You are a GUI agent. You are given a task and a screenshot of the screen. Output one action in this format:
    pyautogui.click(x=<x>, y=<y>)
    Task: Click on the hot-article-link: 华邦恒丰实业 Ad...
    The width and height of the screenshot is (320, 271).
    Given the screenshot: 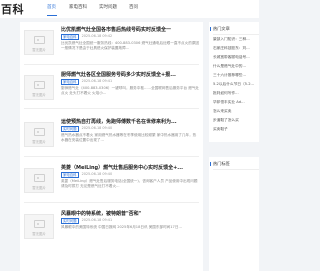 What is the action you would take?
    pyautogui.click(x=236, y=102)
    